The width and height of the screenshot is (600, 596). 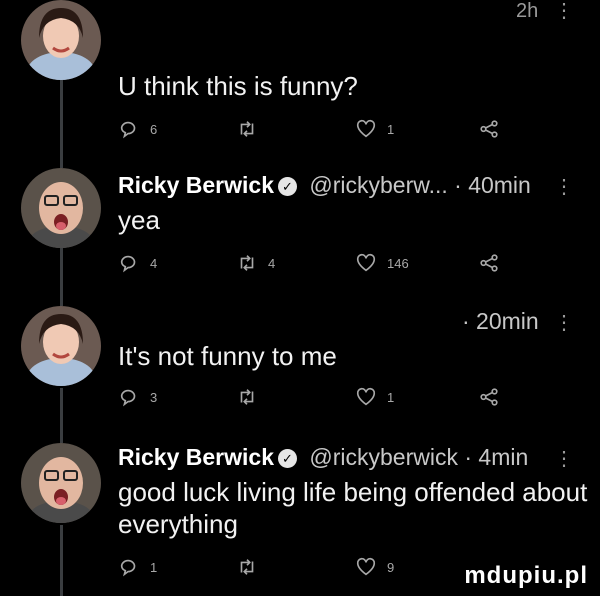 I want to click on like-count: 9, so click(x=391, y=567).